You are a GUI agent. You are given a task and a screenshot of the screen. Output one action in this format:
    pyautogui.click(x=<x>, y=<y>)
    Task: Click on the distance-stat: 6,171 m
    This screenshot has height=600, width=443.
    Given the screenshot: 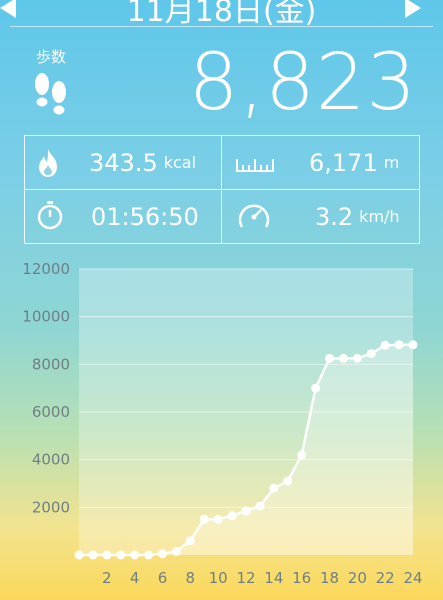 What is the action you would take?
    pyautogui.click(x=354, y=162)
    